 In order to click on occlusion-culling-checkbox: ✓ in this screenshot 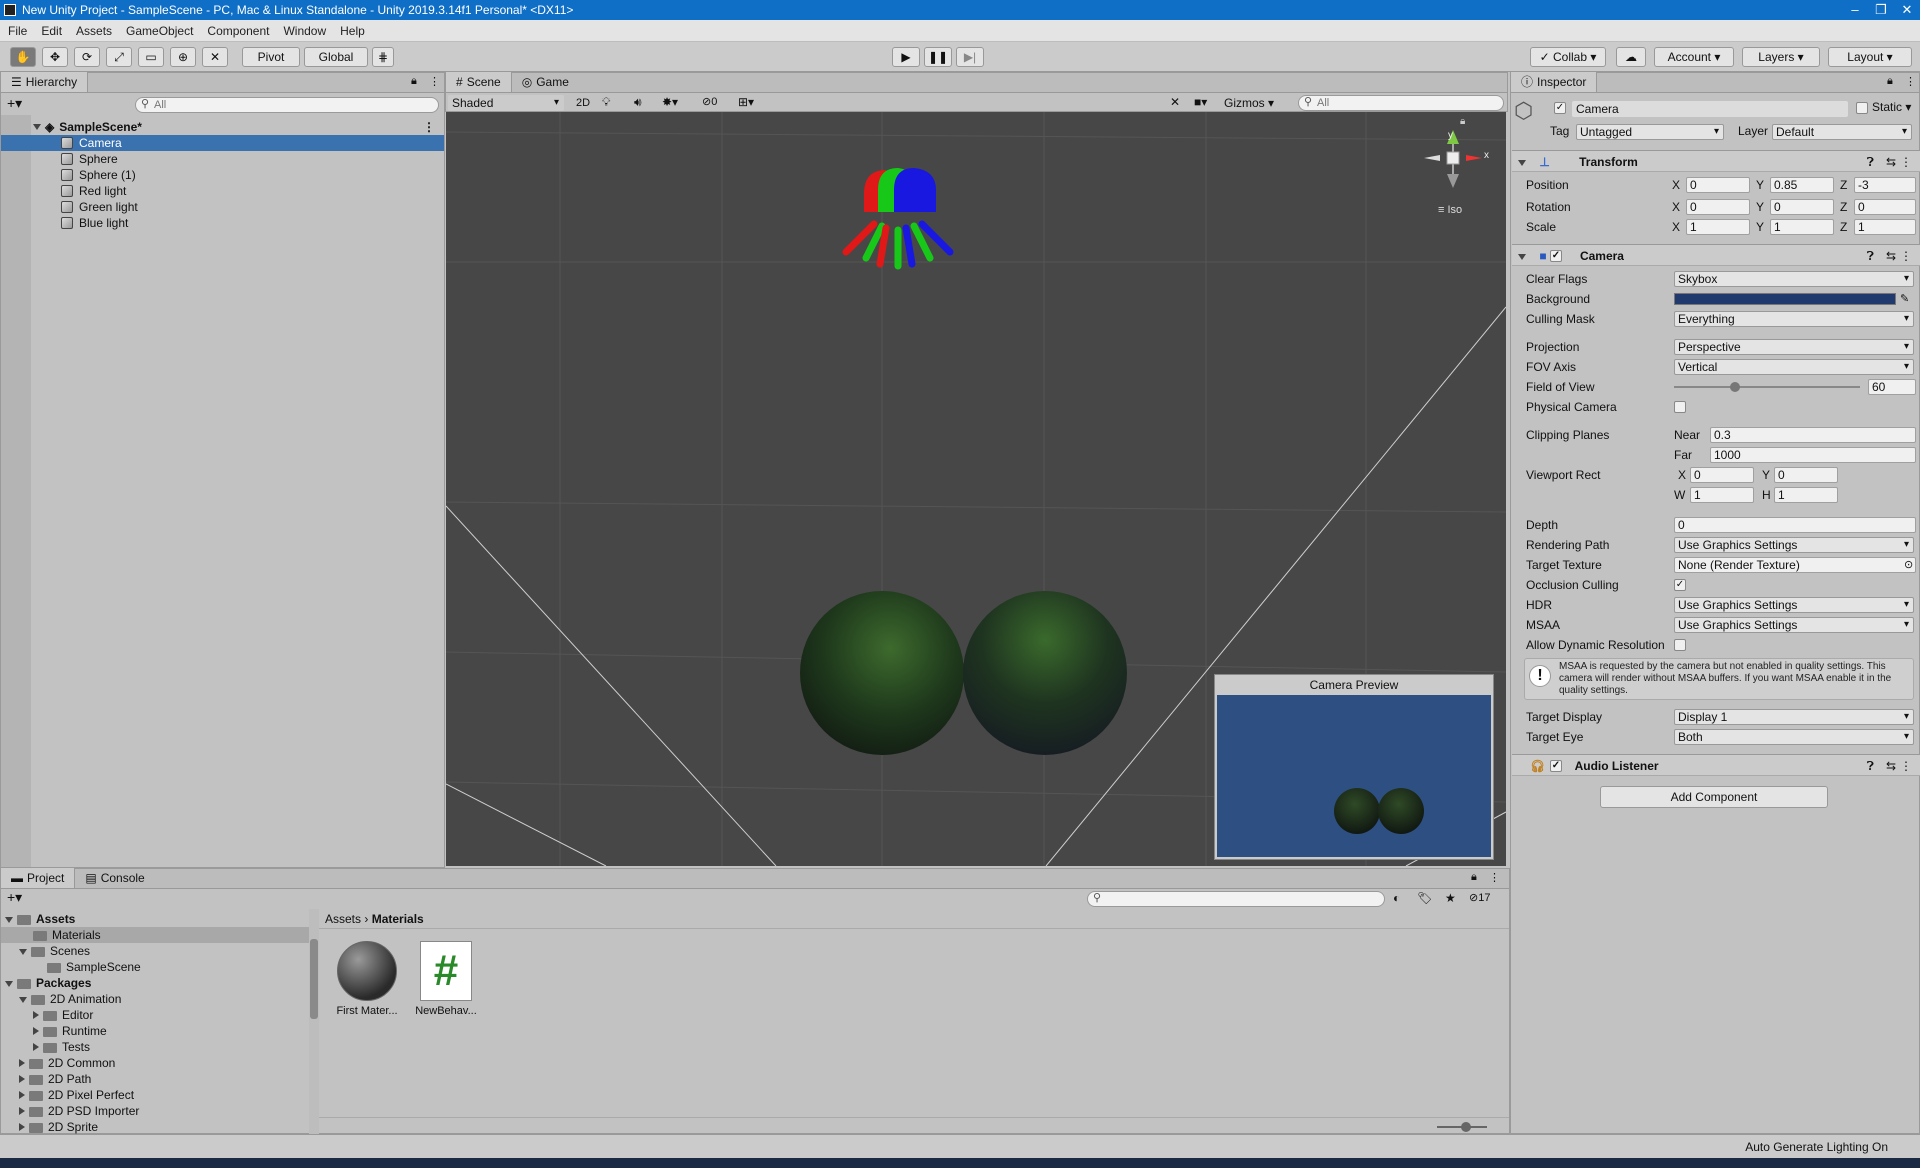, I will do `click(1680, 585)`.